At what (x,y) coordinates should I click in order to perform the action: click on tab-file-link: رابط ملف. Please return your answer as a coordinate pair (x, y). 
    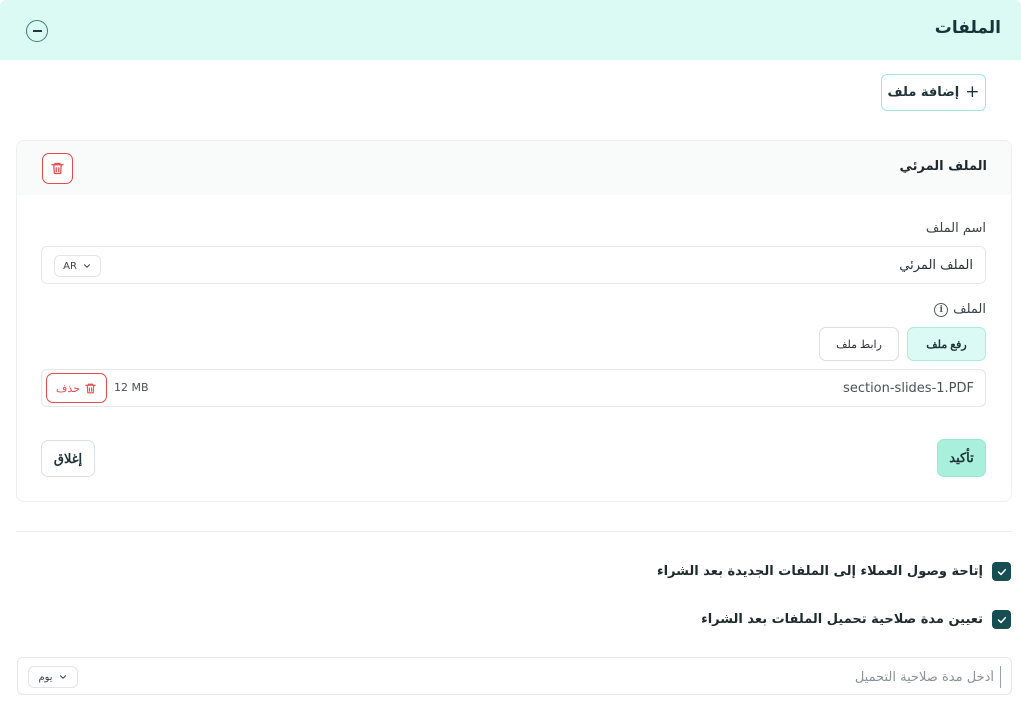
    Looking at the image, I should click on (859, 344).